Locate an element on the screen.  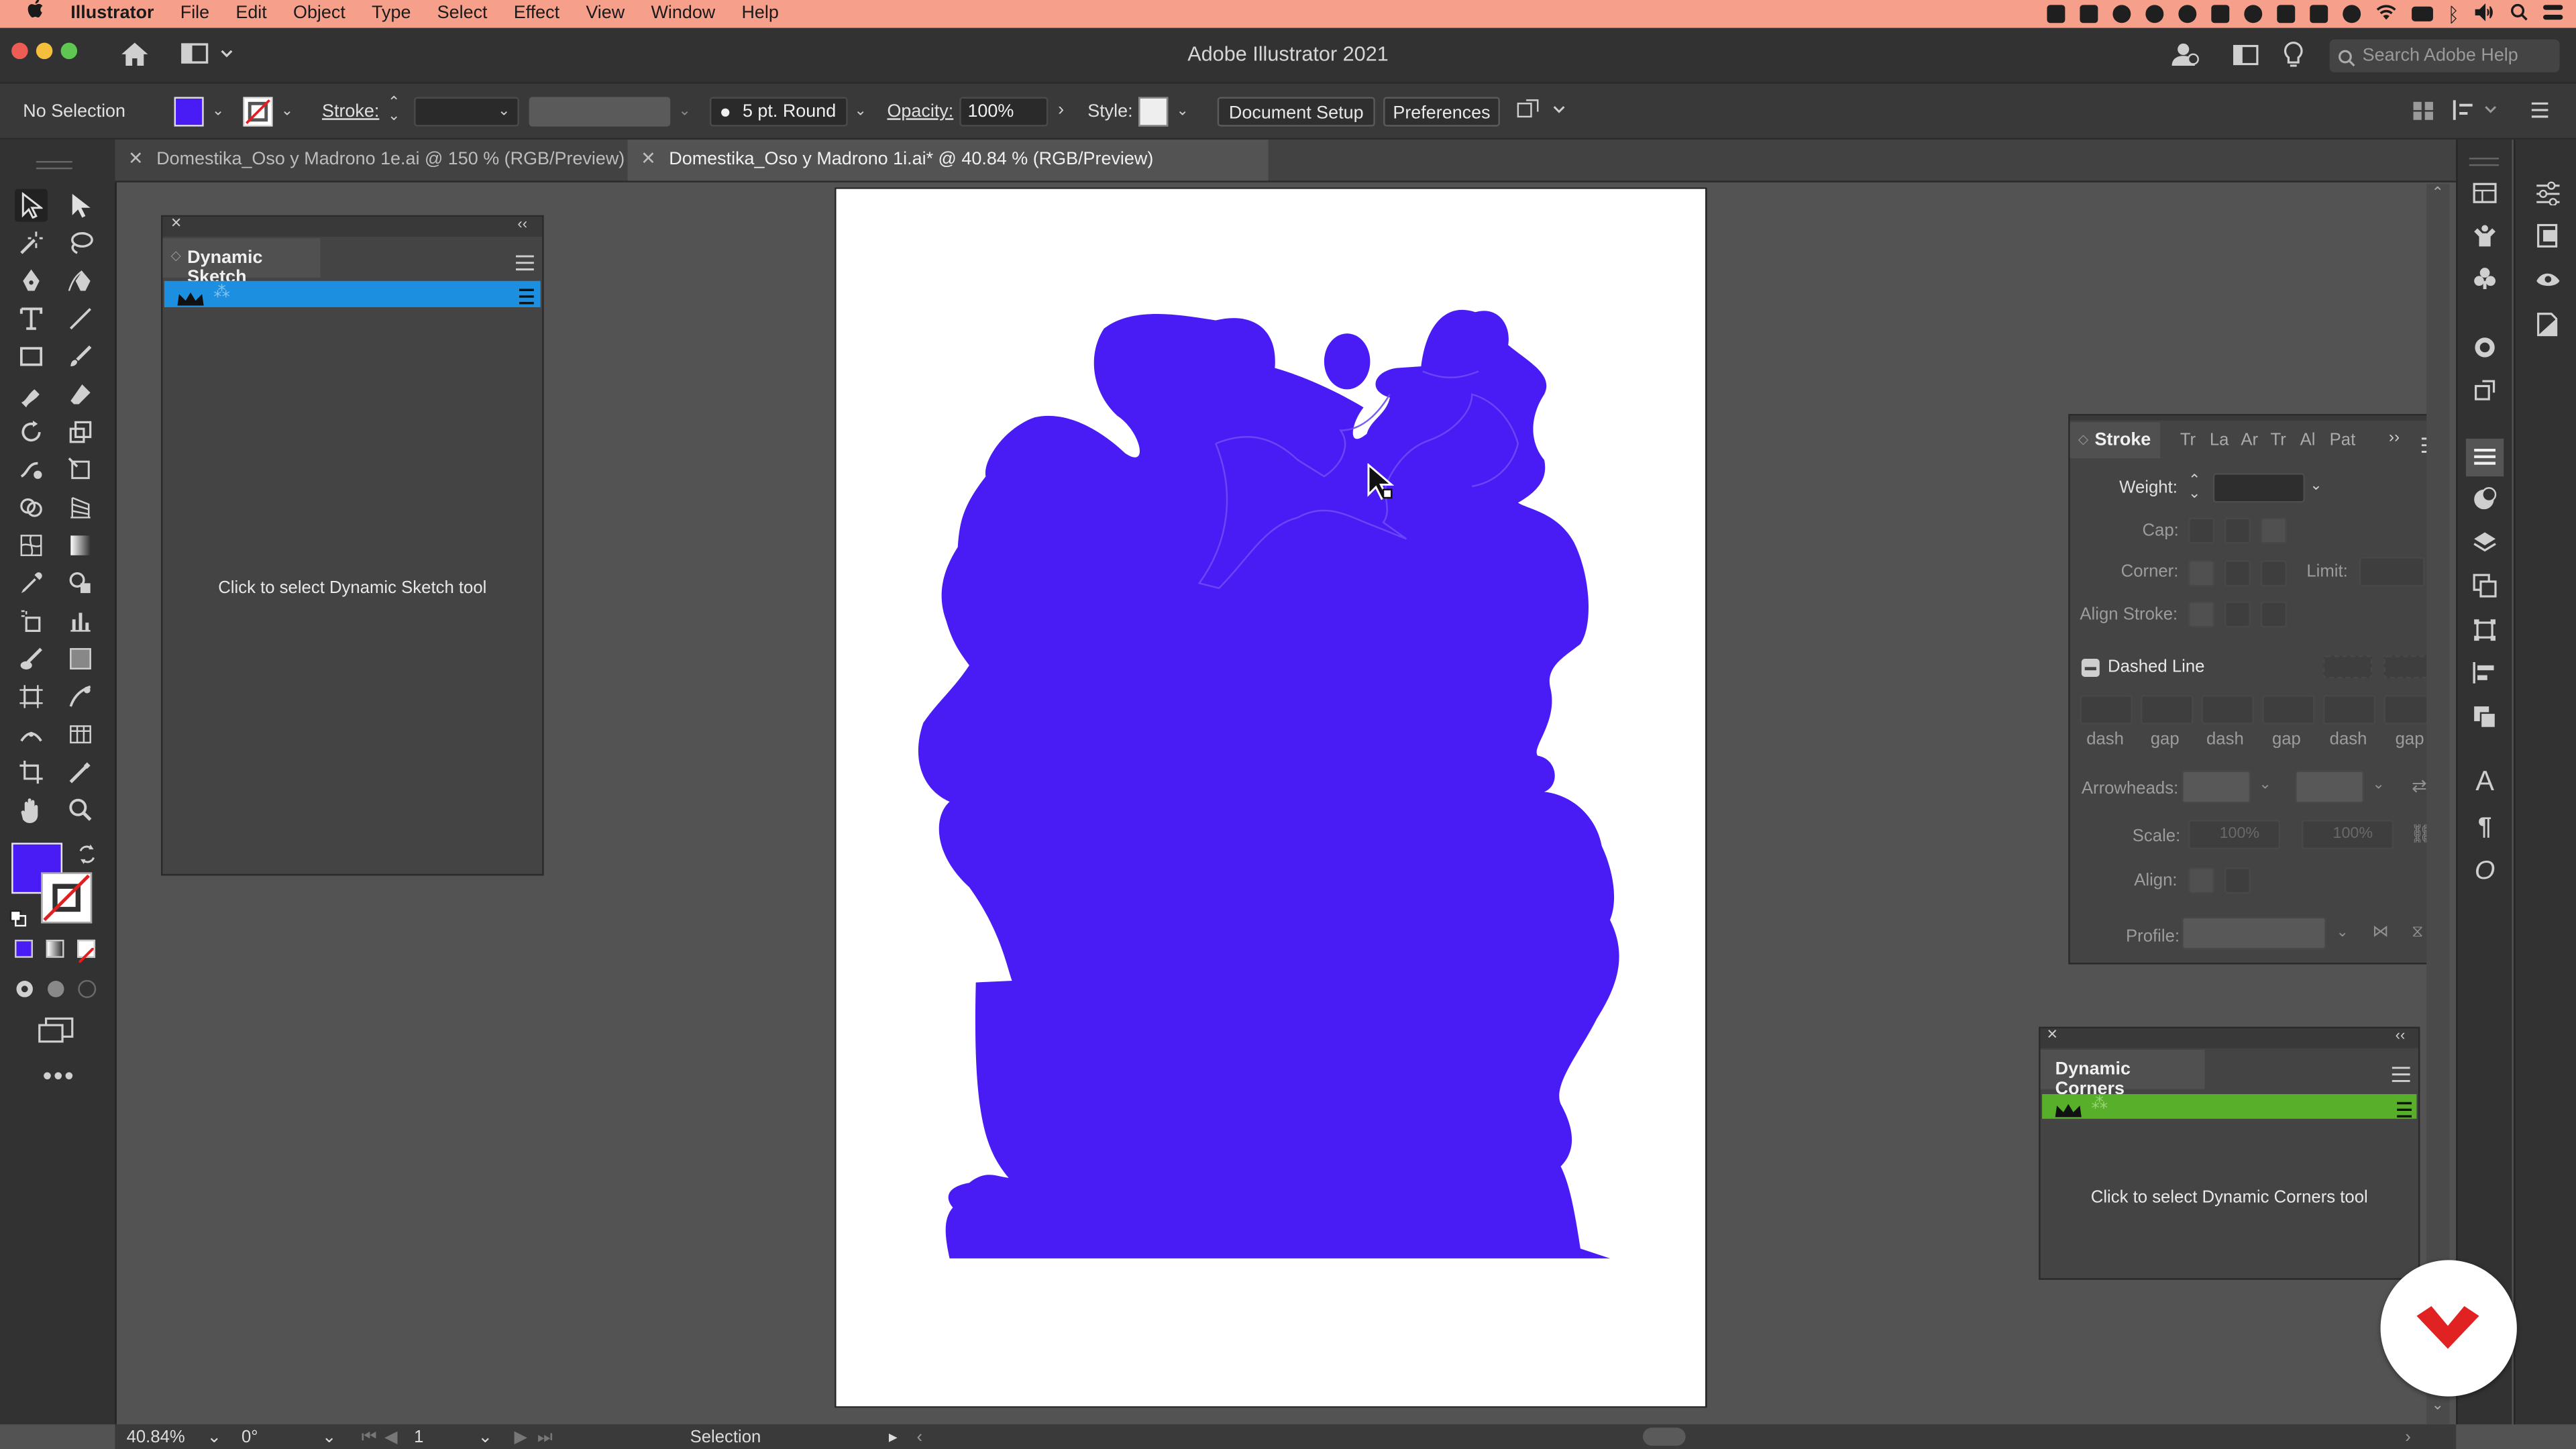
align-outside-button is located at coordinates (2273, 614).